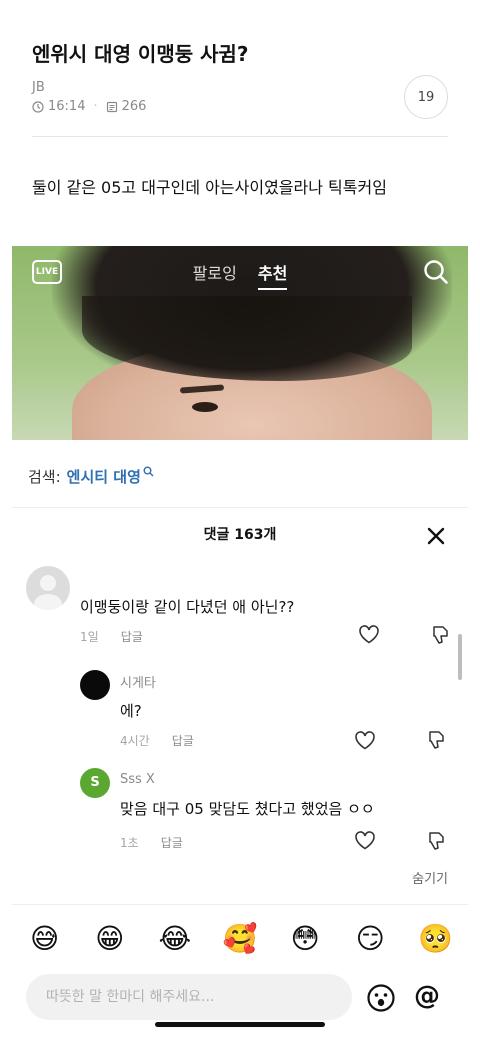 The image size is (480, 1039). Describe the element at coordinates (104, 477) in the screenshot. I see `search-term: 엔시티 대영` at that location.